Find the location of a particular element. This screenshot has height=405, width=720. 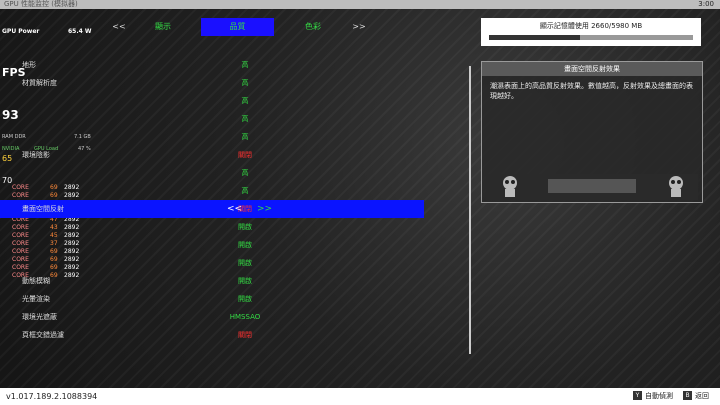

tab-quality: 品質 is located at coordinates (237, 27).